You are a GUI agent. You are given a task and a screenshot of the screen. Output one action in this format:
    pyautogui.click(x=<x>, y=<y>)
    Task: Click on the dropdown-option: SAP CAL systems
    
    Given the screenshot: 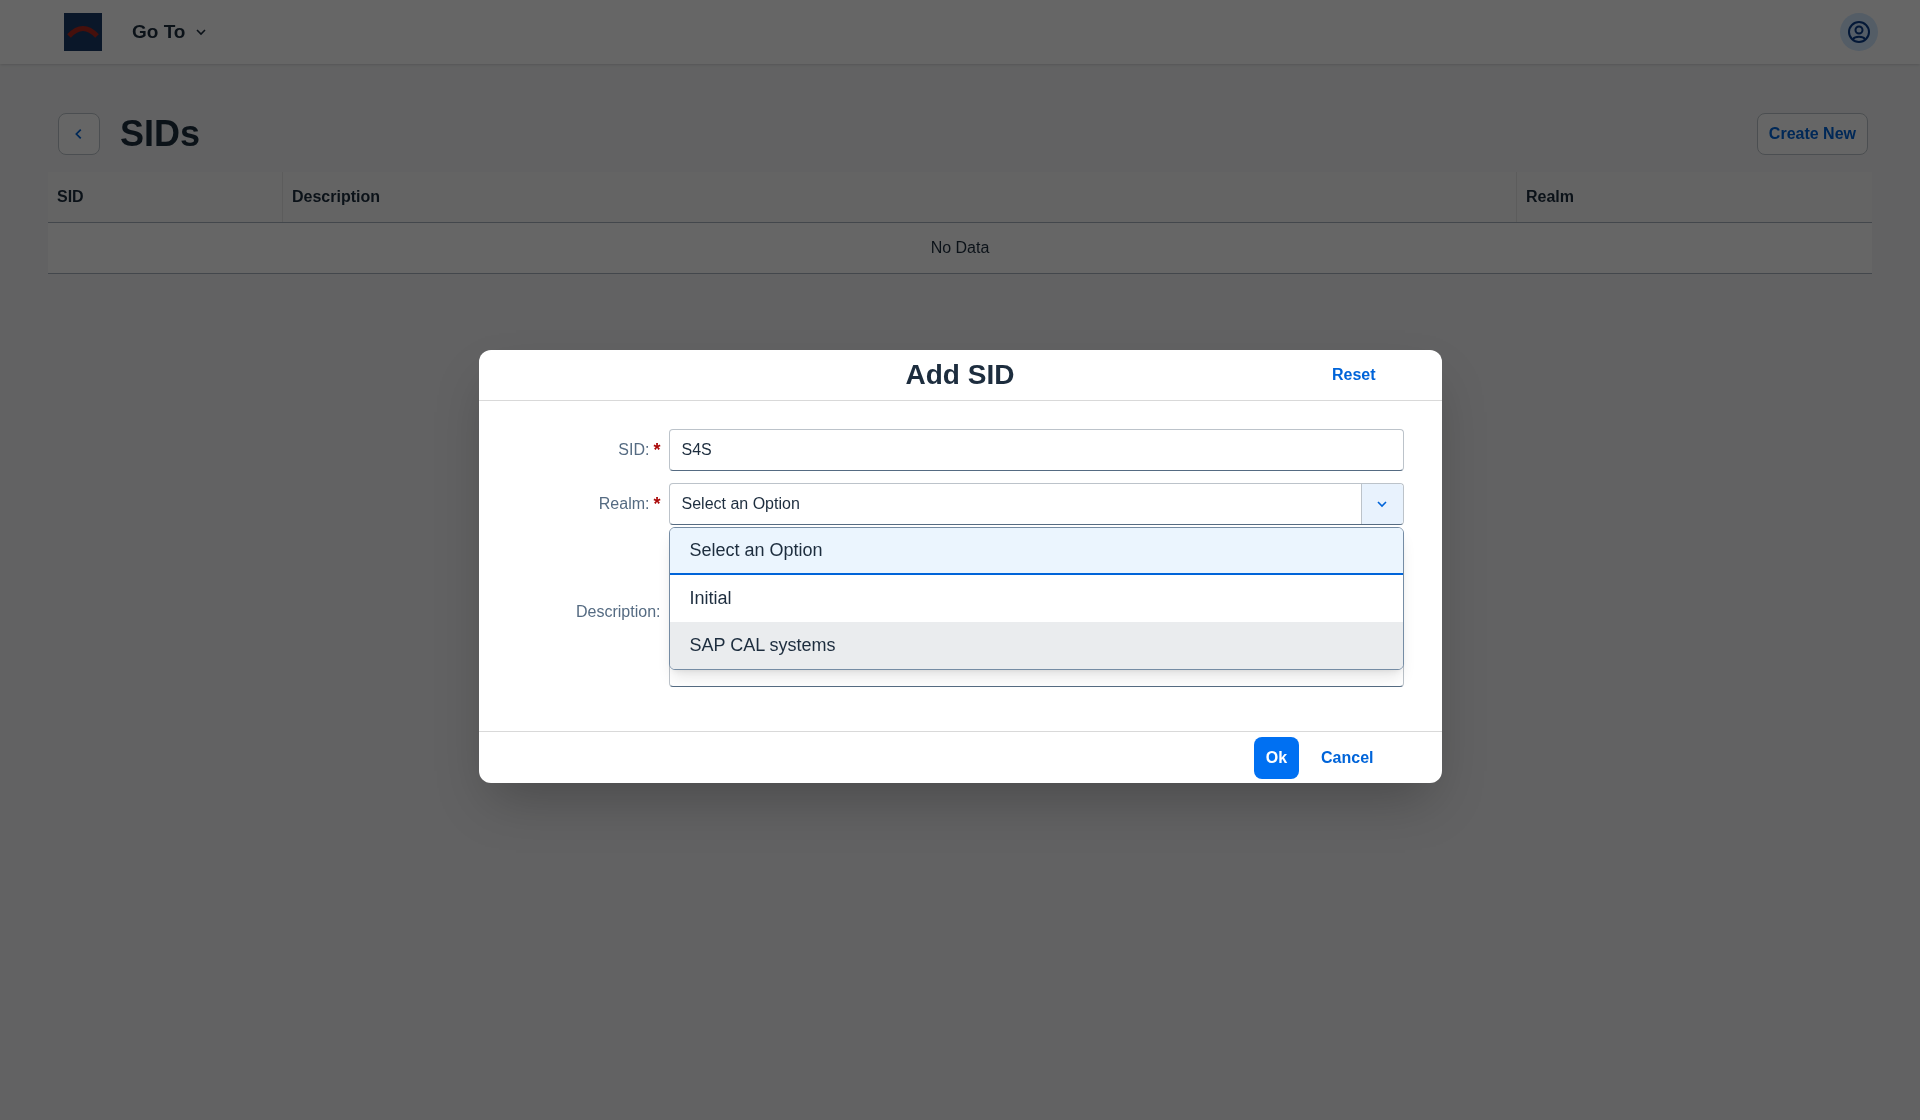 What is the action you would take?
    pyautogui.click(x=1036, y=645)
    